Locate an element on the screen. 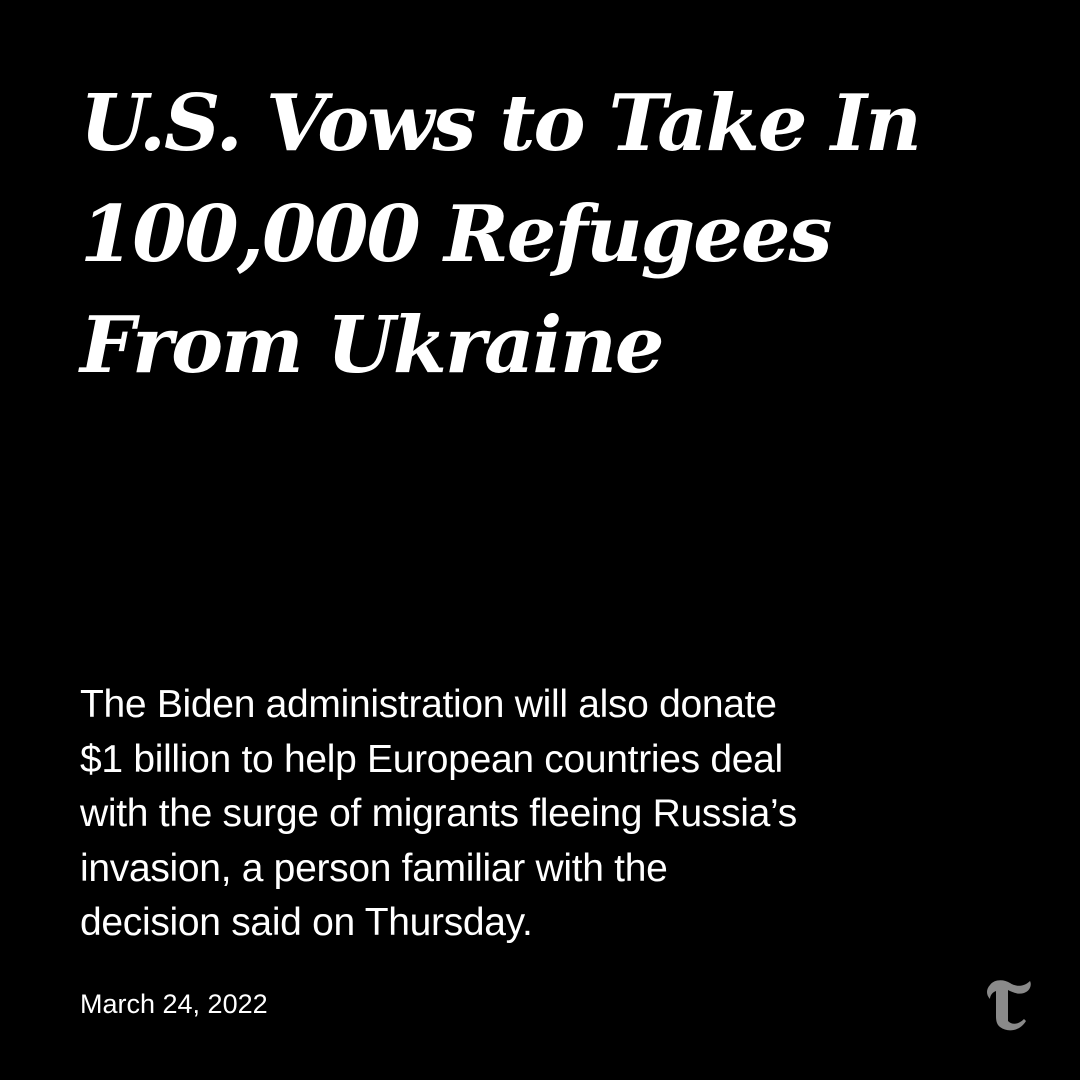 The height and width of the screenshot is (1080, 1080). nyt-t-logo-icon is located at coordinates (1009, 1005).